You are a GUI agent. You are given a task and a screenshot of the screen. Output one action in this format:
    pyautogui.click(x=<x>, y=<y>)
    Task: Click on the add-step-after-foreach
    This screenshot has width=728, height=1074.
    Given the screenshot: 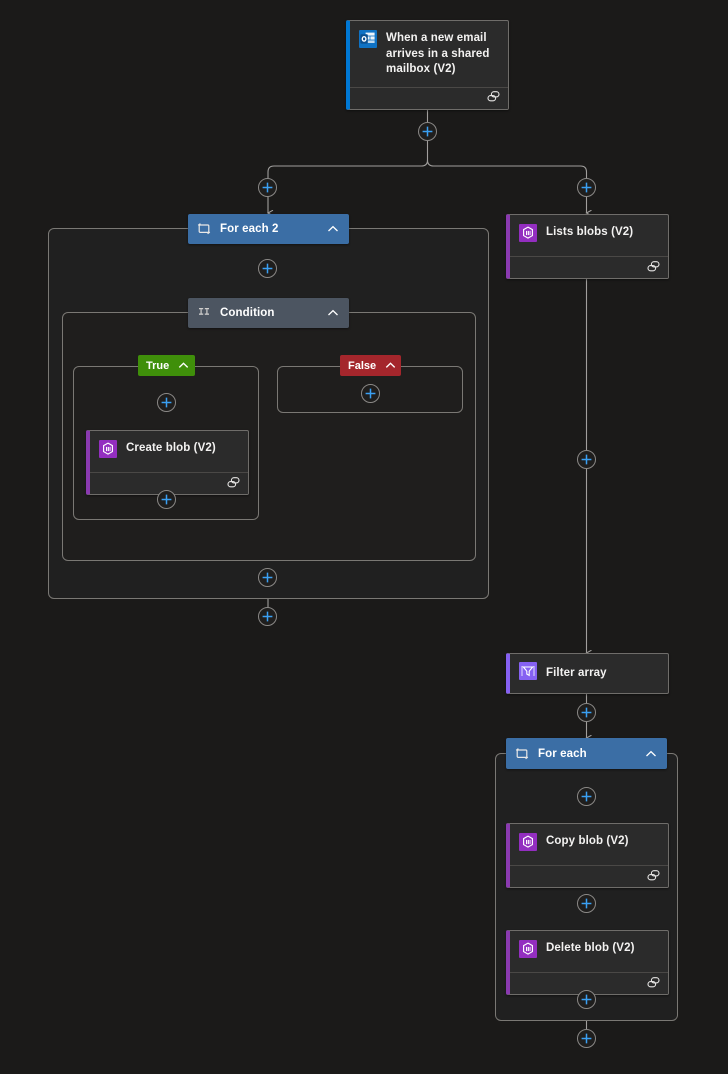 What is the action you would take?
    pyautogui.click(x=586, y=1038)
    